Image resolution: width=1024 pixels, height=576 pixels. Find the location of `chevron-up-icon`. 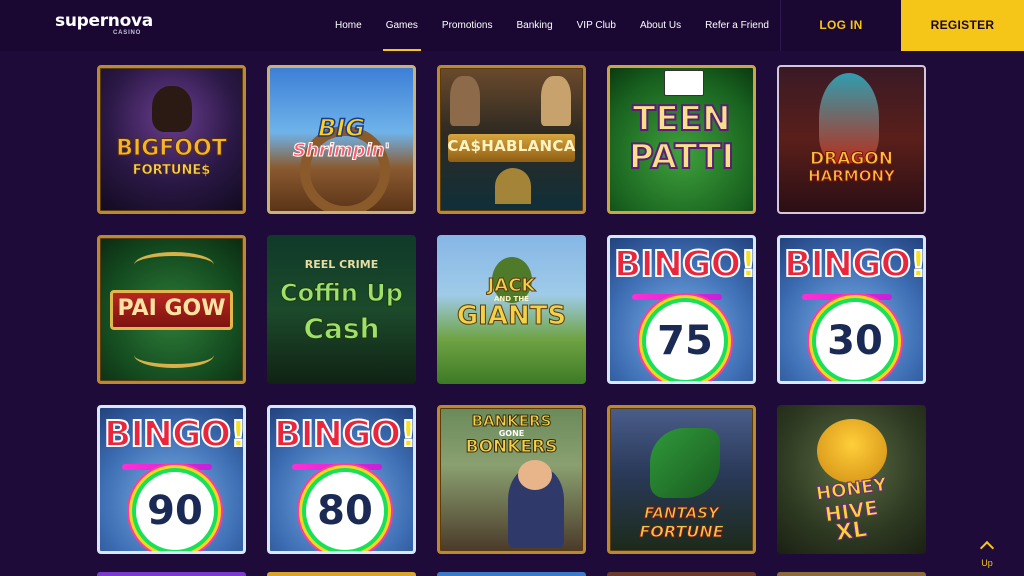

chevron-up-icon is located at coordinates (987, 548).